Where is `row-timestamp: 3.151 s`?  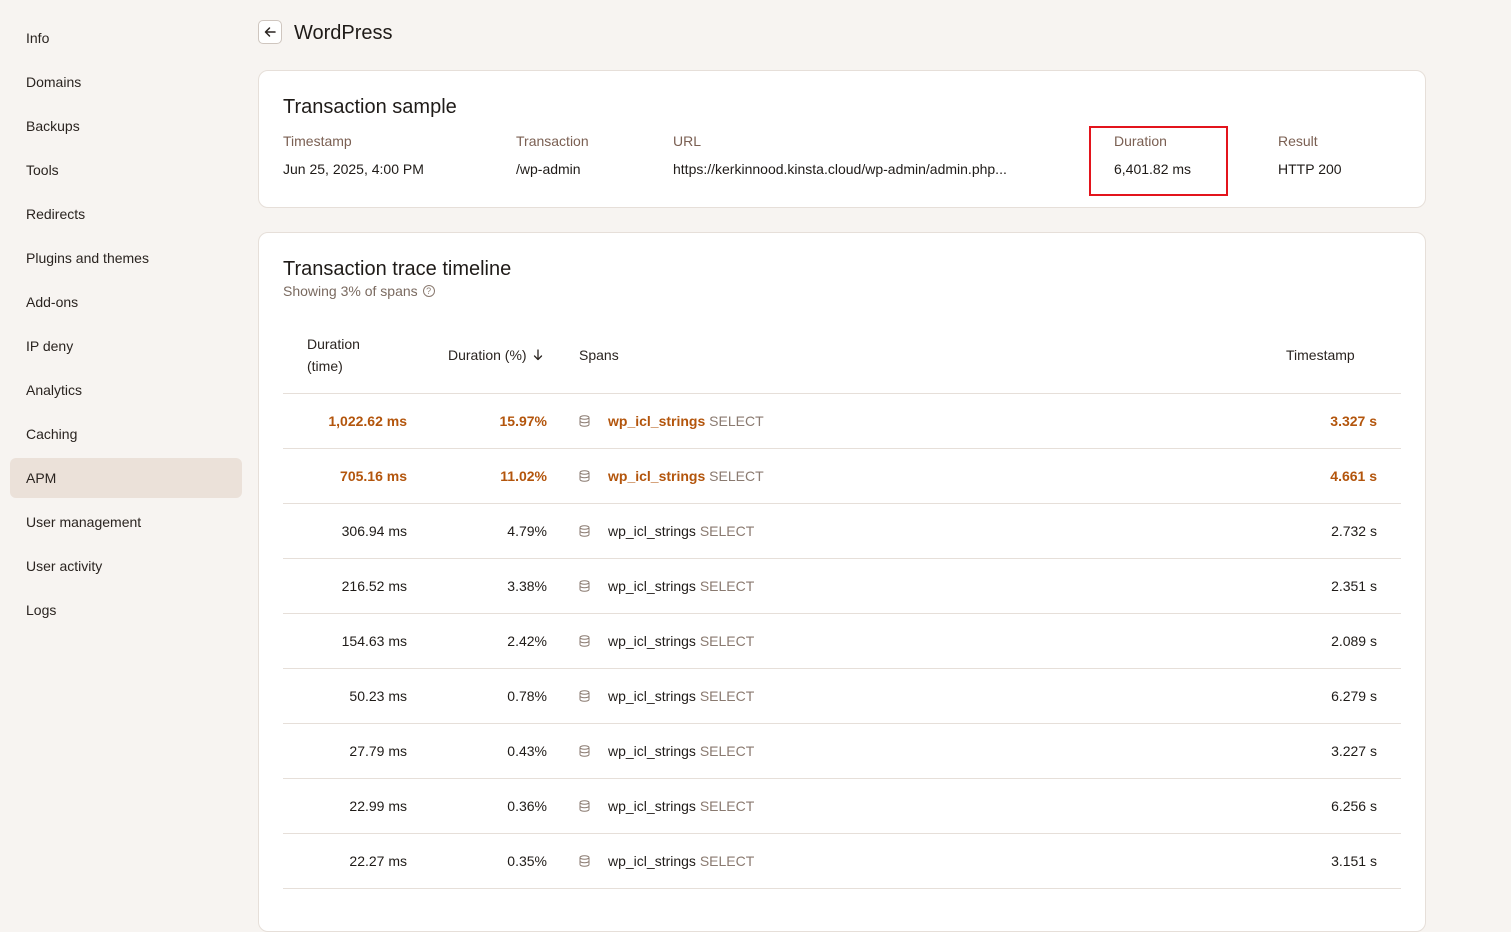
row-timestamp: 3.151 s is located at coordinates (1354, 861).